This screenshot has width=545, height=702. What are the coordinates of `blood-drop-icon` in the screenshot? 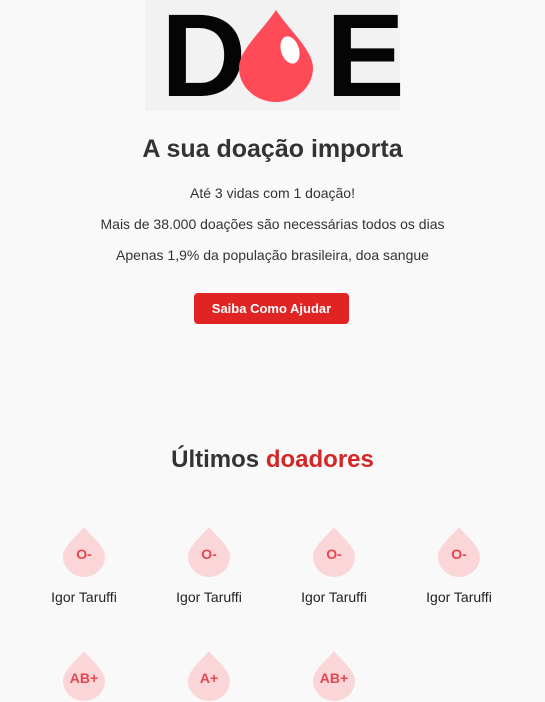 It's located at (276, 56).